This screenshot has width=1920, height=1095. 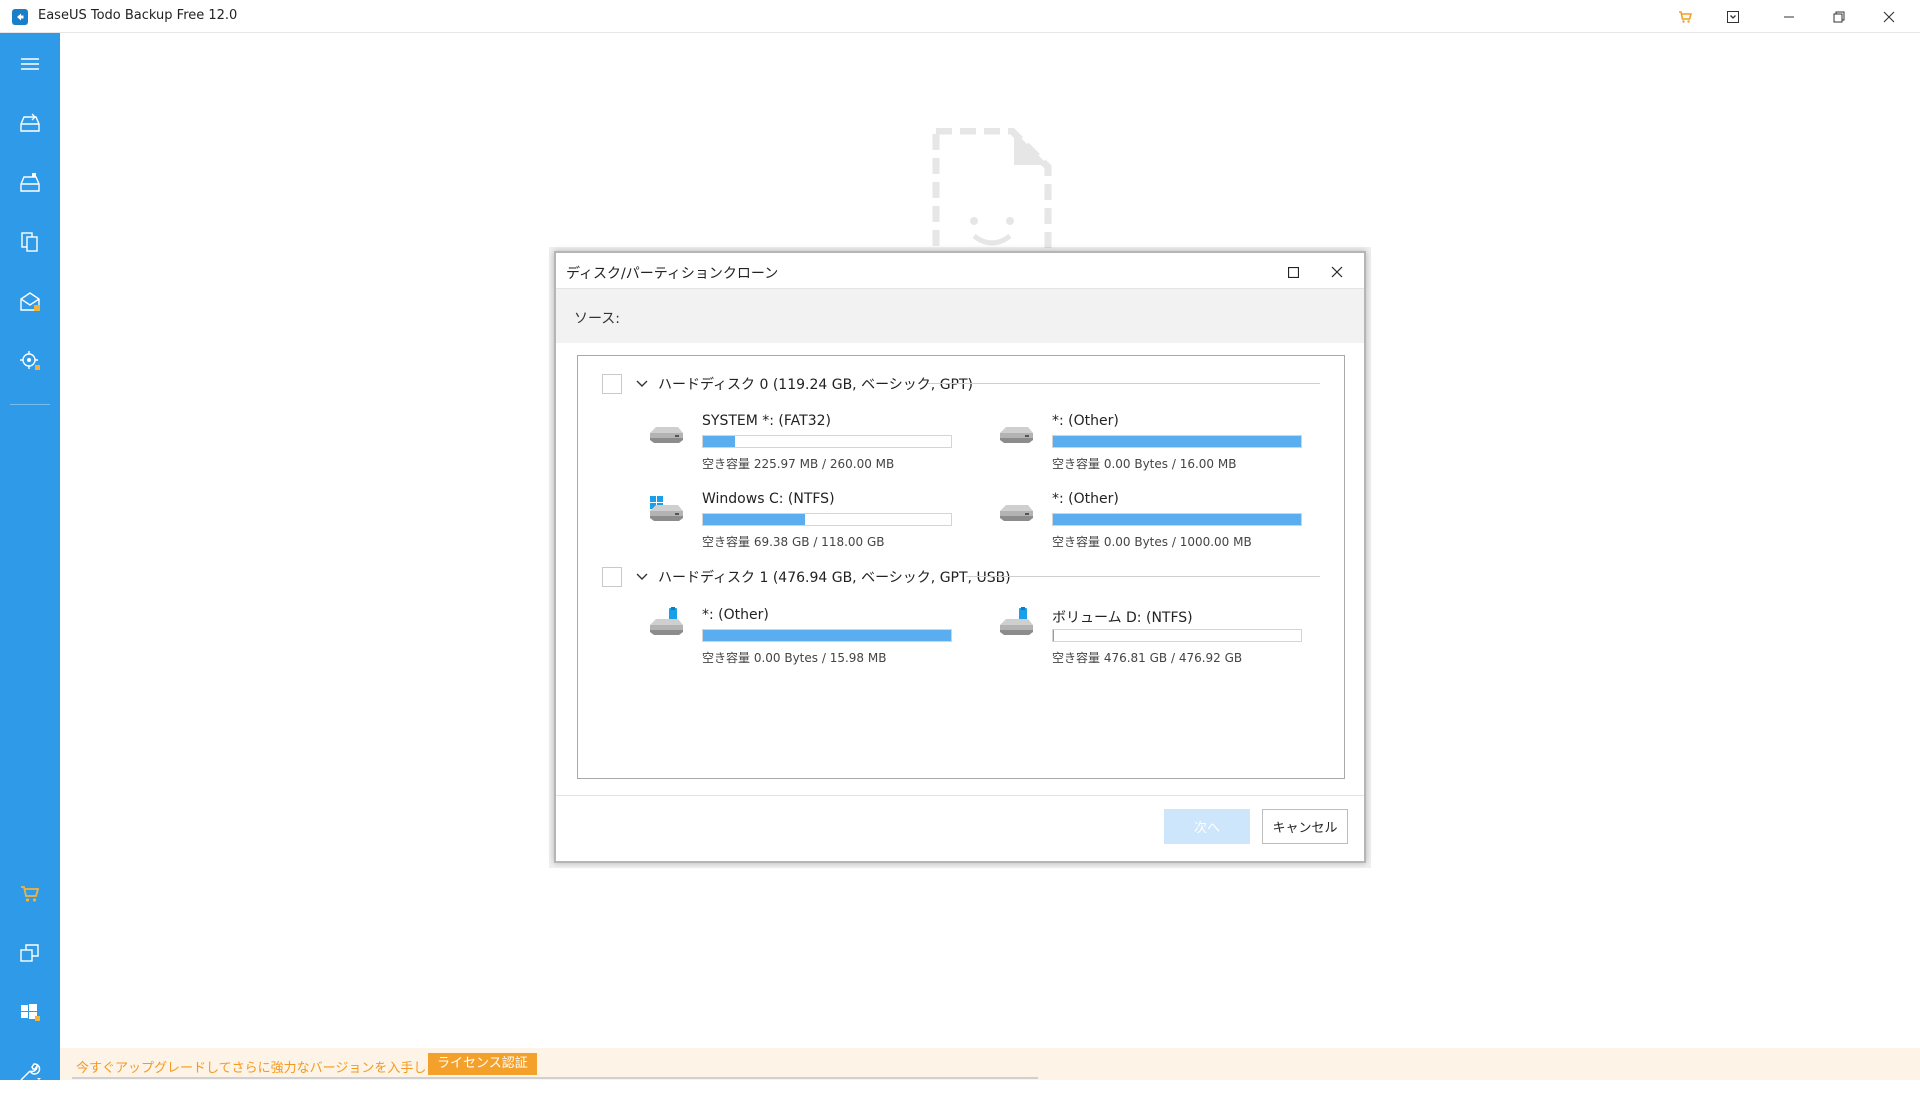 What do you see at coordinates (482, 1064) in the screenshot?
I see `license-activation-button: ライセンス認証` at bounding box center [482, 1064].